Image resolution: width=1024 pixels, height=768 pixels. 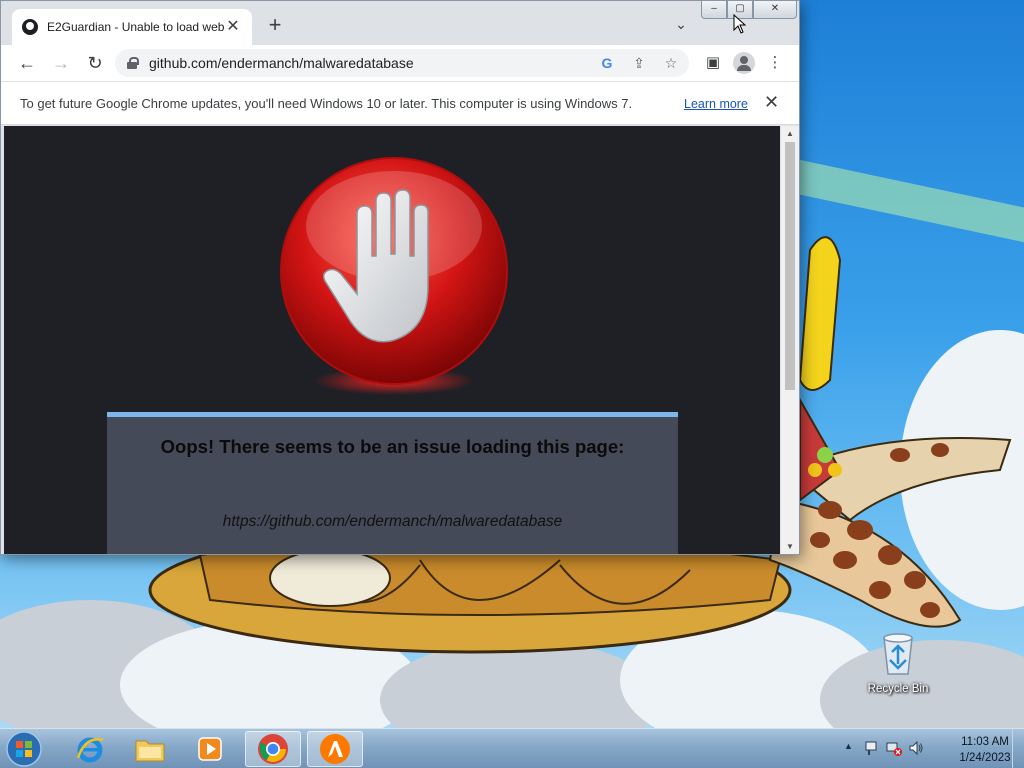 What do you see at coordinates (671, 63) in the screenshot?
I see `bookmark-star-icon: ☆` at bounding box center [671, 63].